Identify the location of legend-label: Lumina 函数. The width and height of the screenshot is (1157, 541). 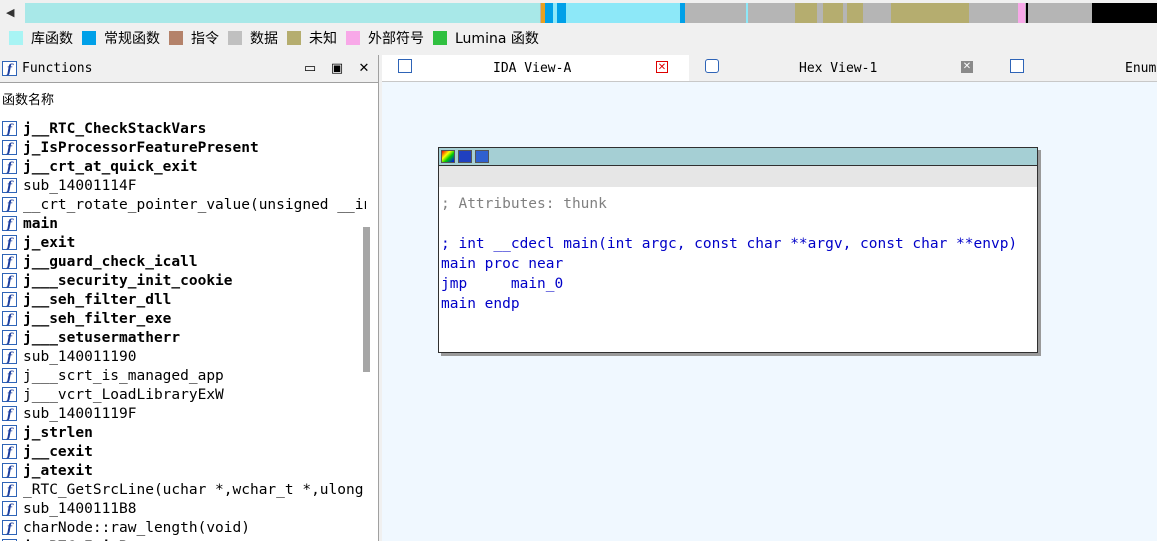
(497, 39).